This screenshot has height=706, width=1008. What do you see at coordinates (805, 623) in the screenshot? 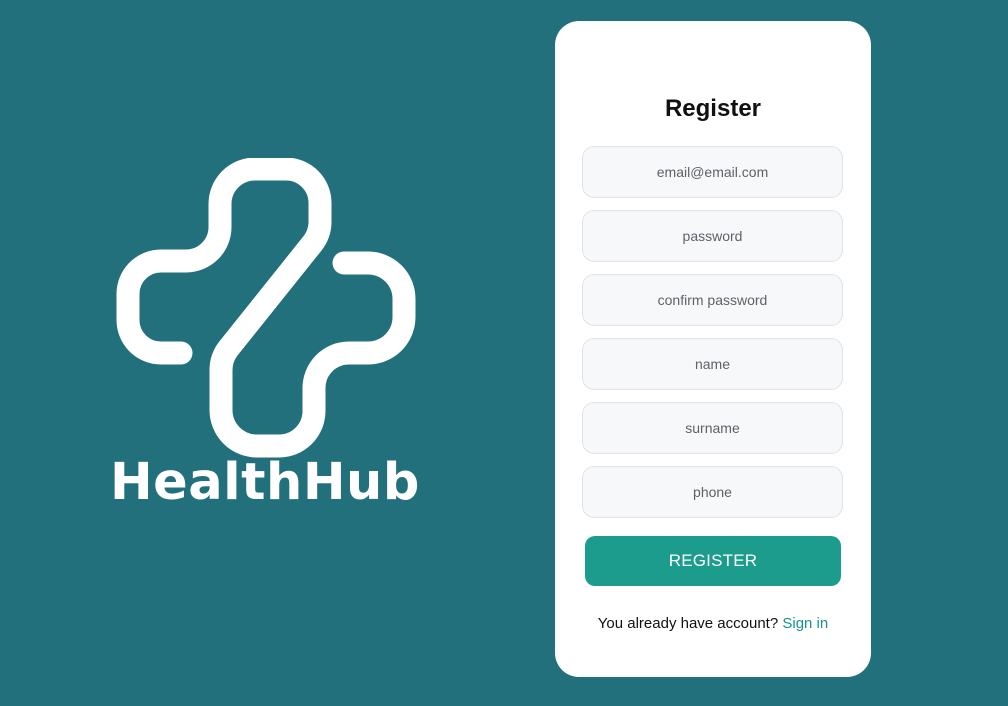
I see `signin-link: Sign in` at bounding box center [805, 623].